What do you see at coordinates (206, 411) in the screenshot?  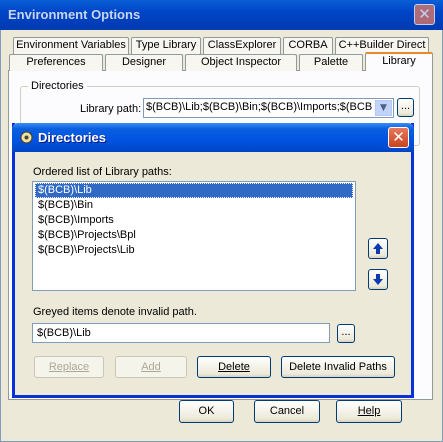 I see `ok-button: OK` at bounding box center [206, 411].